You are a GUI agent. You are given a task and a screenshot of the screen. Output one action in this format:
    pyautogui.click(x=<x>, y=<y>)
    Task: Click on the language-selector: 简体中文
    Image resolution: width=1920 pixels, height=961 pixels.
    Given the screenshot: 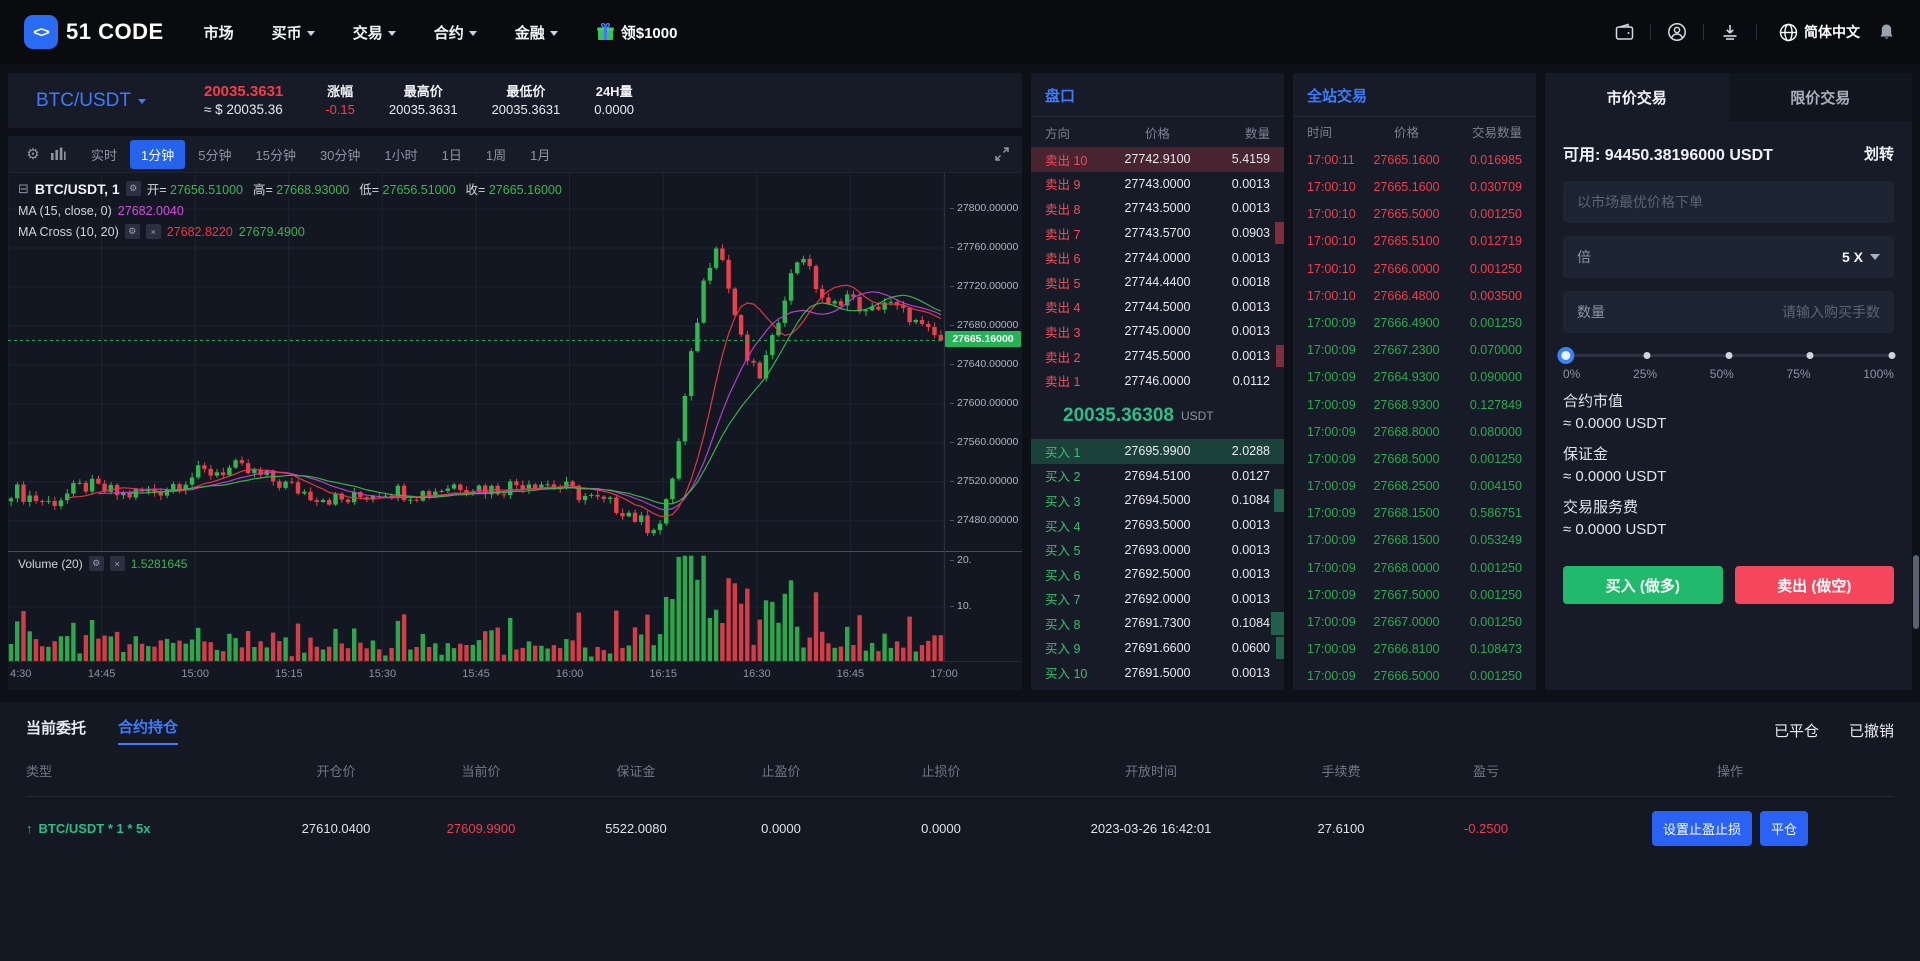 What is the action you would take?
    pyautogui.click(x=1819, y=32)
    